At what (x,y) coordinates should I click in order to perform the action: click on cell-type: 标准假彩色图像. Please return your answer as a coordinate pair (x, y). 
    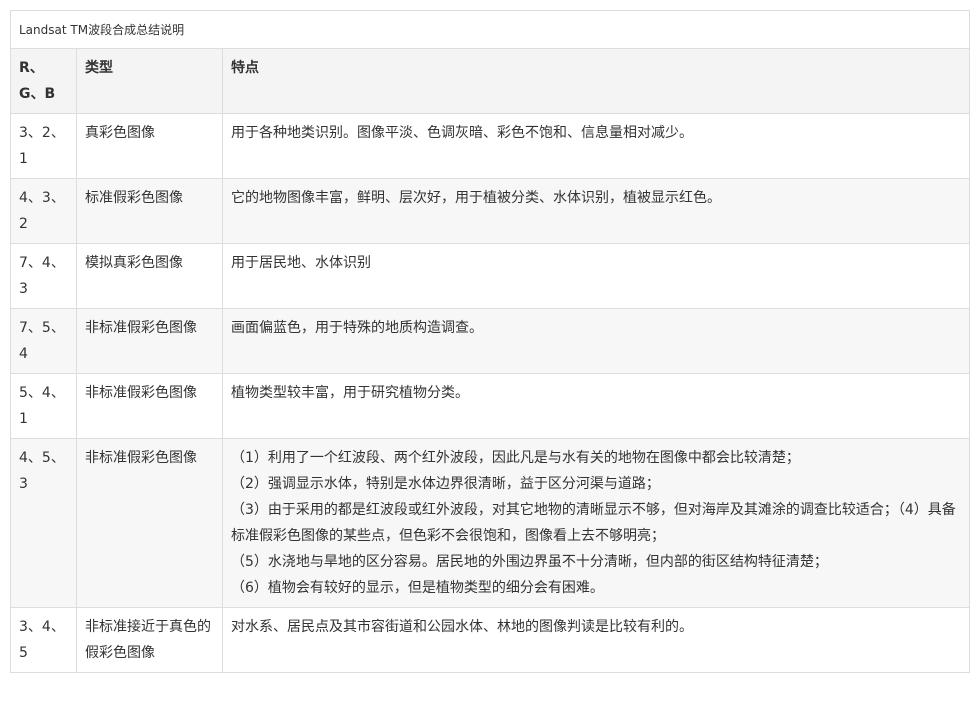
    Looking at the image, I should click on (149, 211).